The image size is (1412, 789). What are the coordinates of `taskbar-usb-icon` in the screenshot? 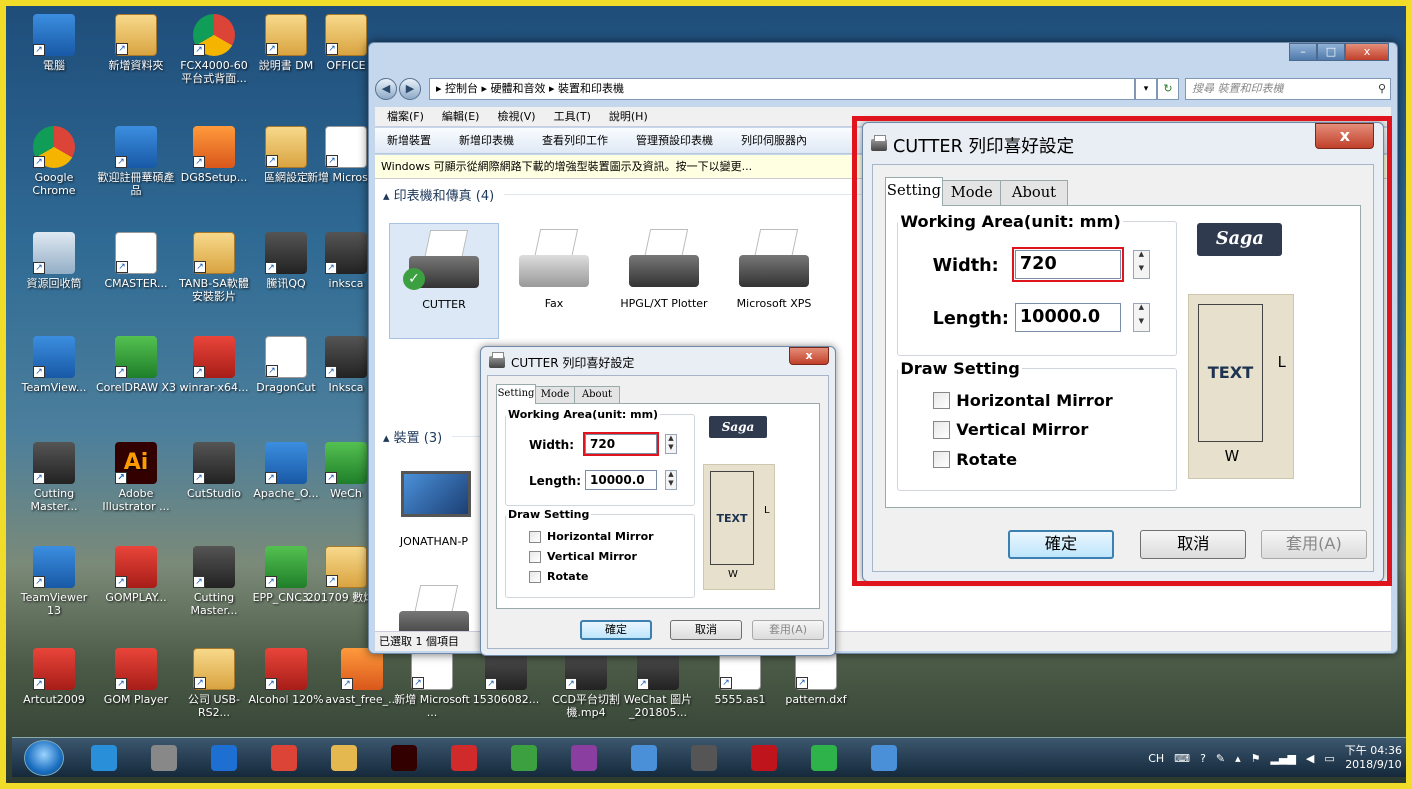 It's located at (164, 758).